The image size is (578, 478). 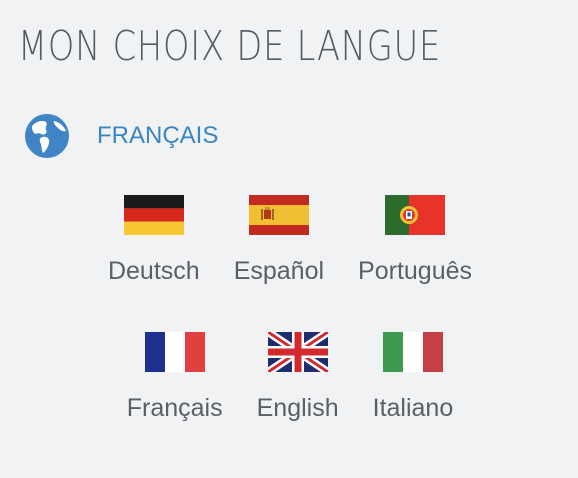 What do you see at coordinates (175, 377) in the screenshot?
I see `language-option-francais: Français` at bounding box center [175, 377].